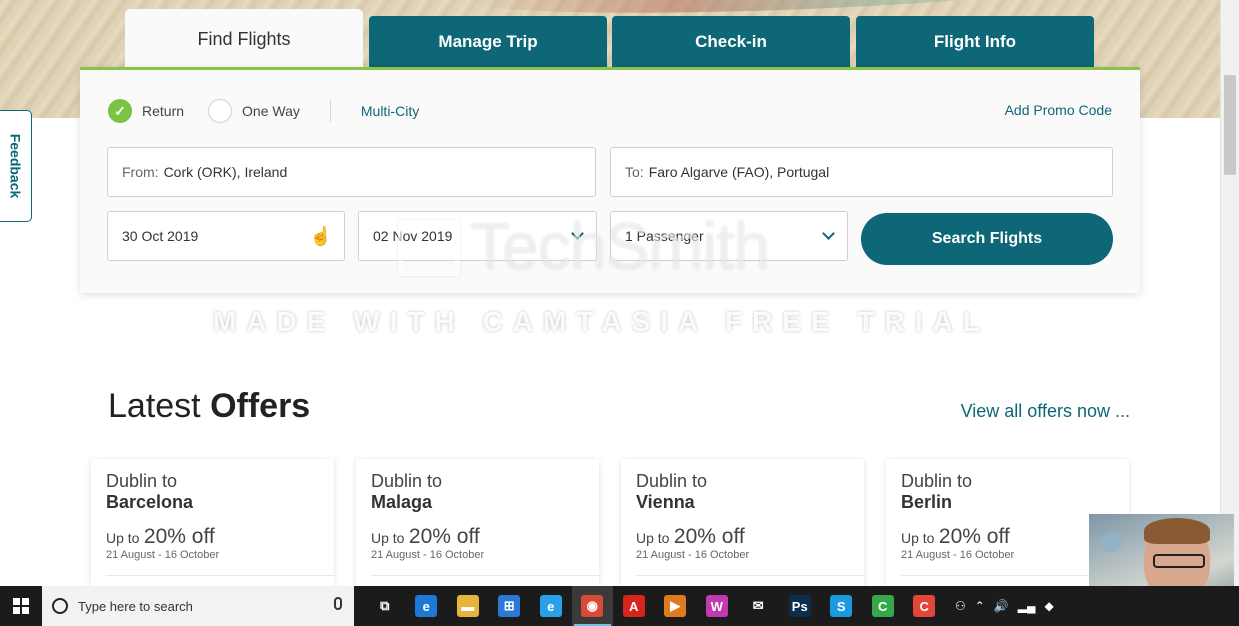 This screenshot has height=626, width=1239. I want to click on windows-icon, so click(21, 606).